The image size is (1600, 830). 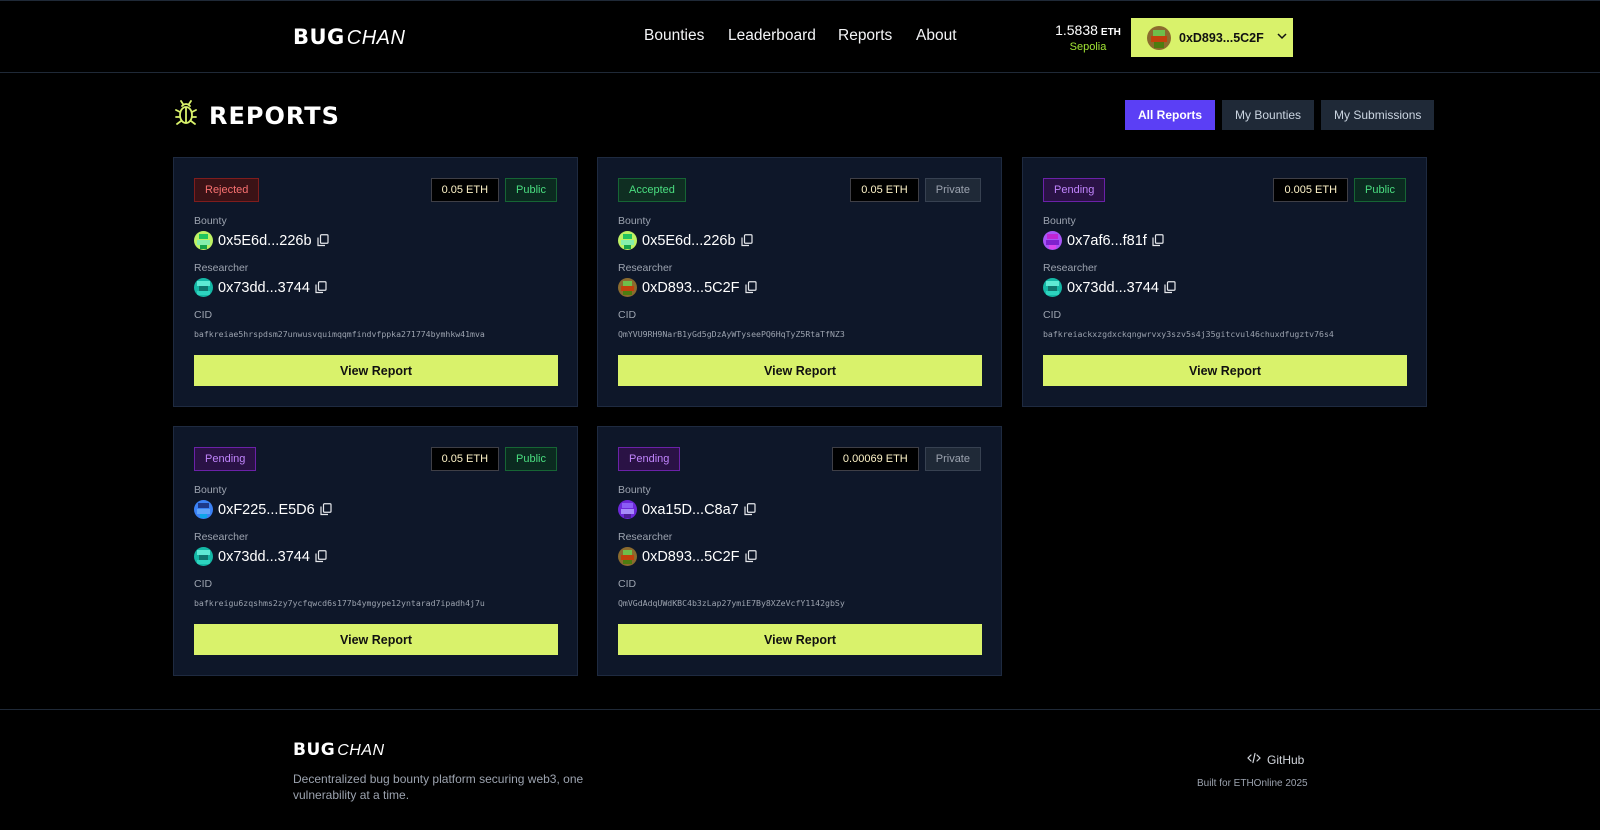 I want to click on card-badges: 0.05 ETH Private, so click(x=915, y=190).